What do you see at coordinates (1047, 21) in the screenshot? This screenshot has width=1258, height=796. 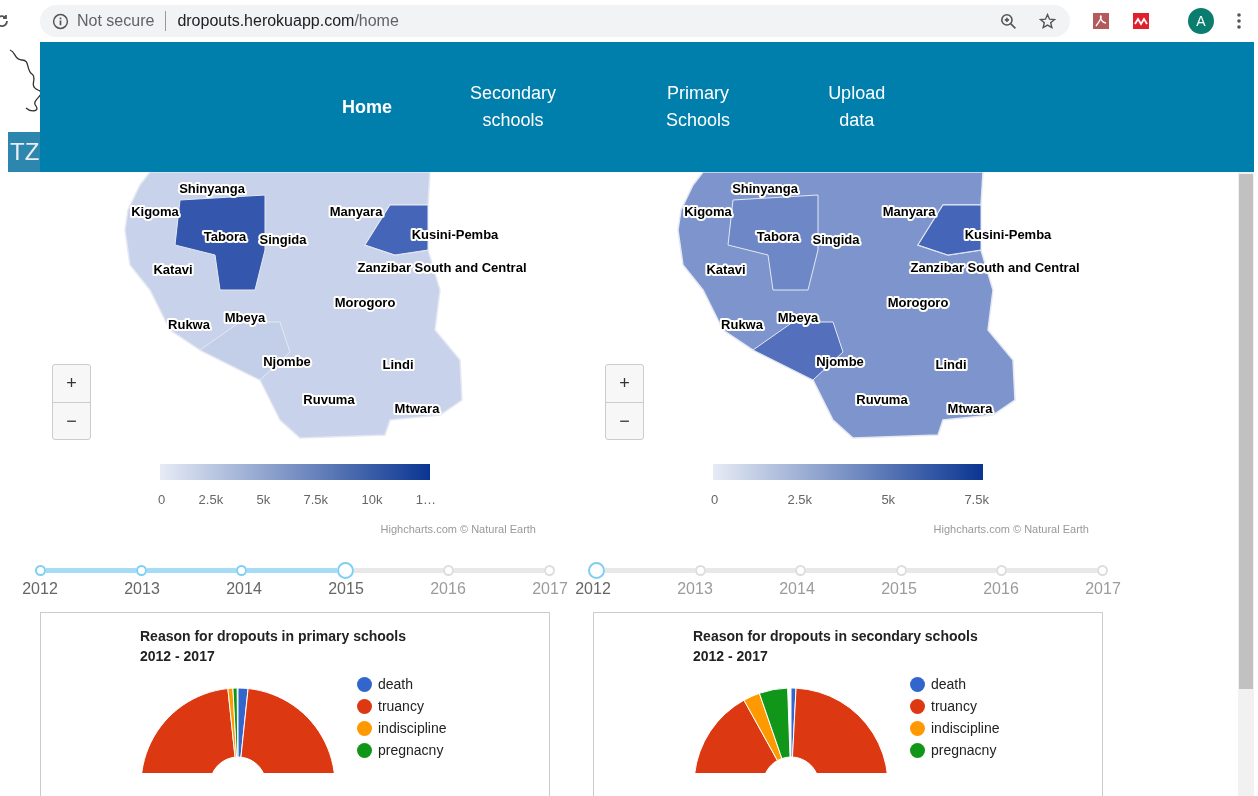 I see `star-icon` at bounding box center [1047, 21].